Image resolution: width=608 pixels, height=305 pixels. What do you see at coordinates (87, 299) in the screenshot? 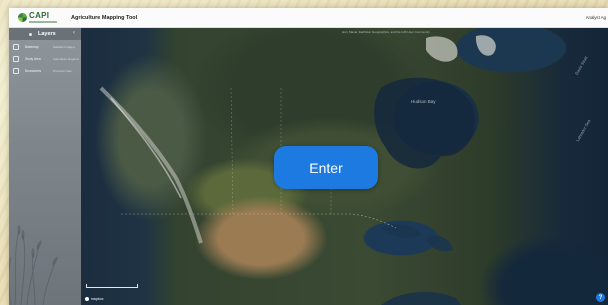
I see `mapbox-logo-icon` at bounding box center [87, 299].